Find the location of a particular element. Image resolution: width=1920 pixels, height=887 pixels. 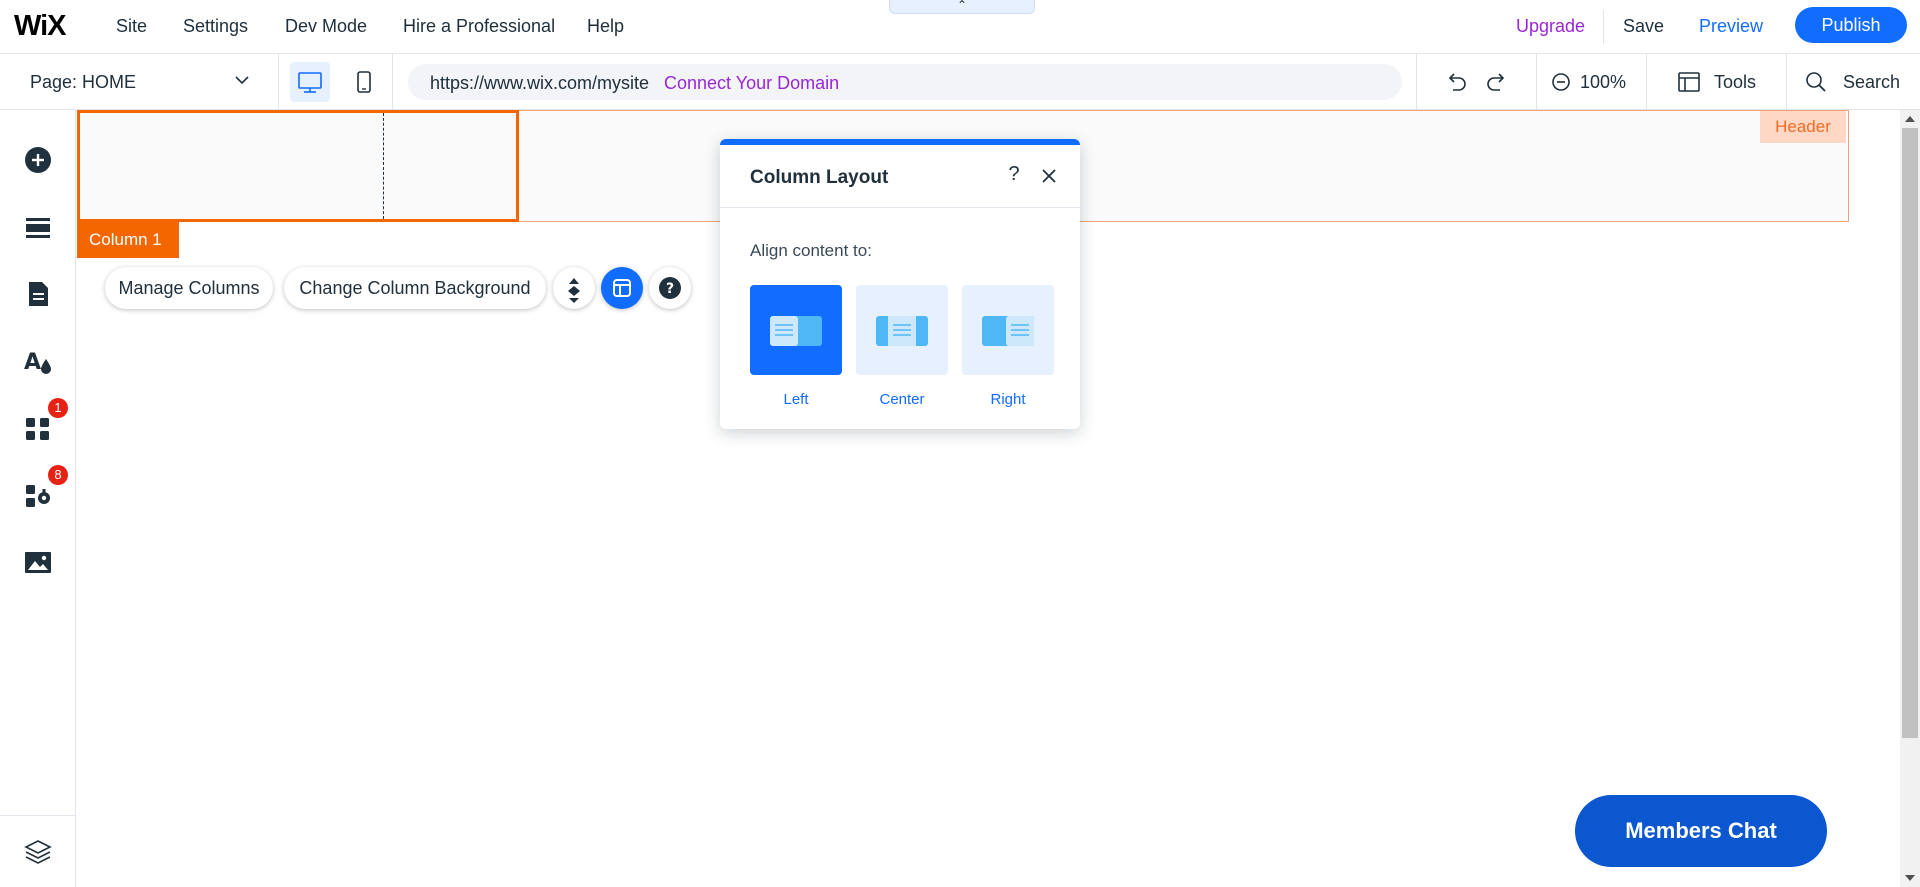

layout-icon is located at coordinates (622, 288).